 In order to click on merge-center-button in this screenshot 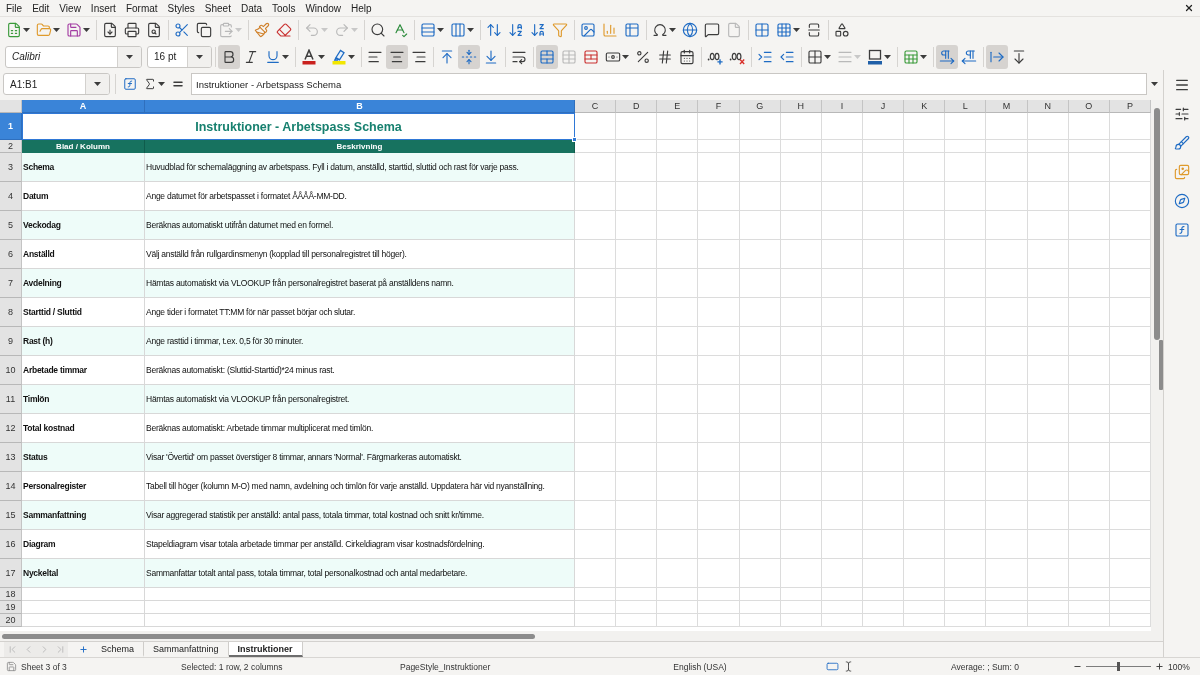, I will do `click(547, 56)`.